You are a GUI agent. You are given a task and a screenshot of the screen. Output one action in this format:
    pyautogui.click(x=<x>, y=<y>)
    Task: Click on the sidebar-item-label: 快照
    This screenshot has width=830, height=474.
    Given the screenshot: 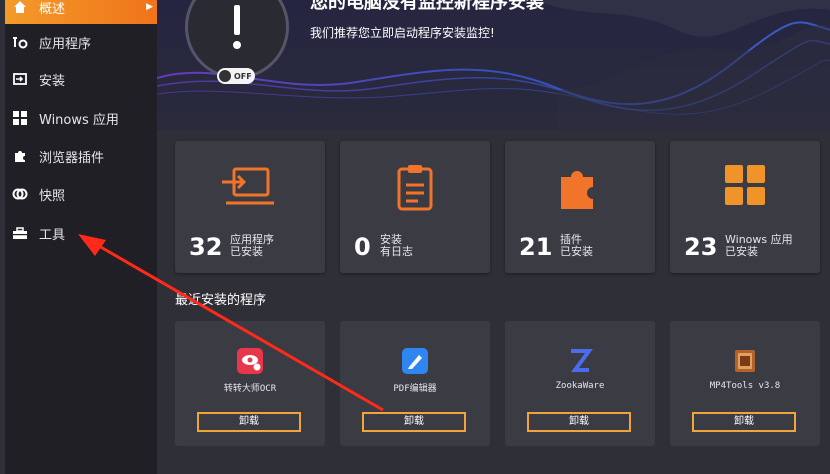 What is the action you would take?
    pyautogui.click(x=52, y=196)
    